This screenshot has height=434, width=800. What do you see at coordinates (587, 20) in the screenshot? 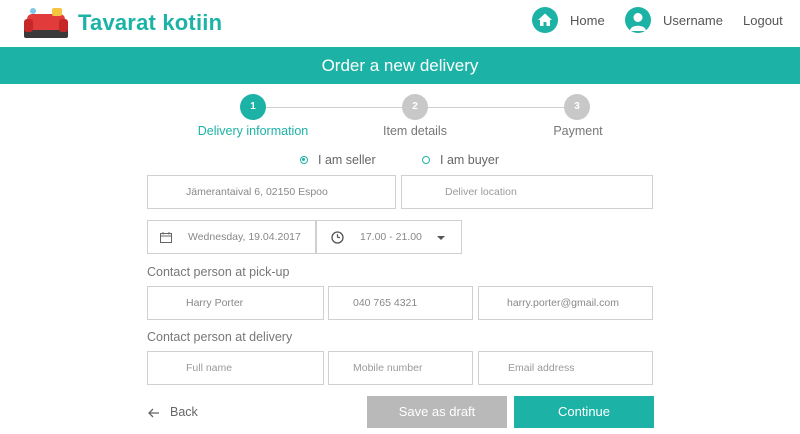
I see `nav-home-link: Home` at bounding box center [587, 20].